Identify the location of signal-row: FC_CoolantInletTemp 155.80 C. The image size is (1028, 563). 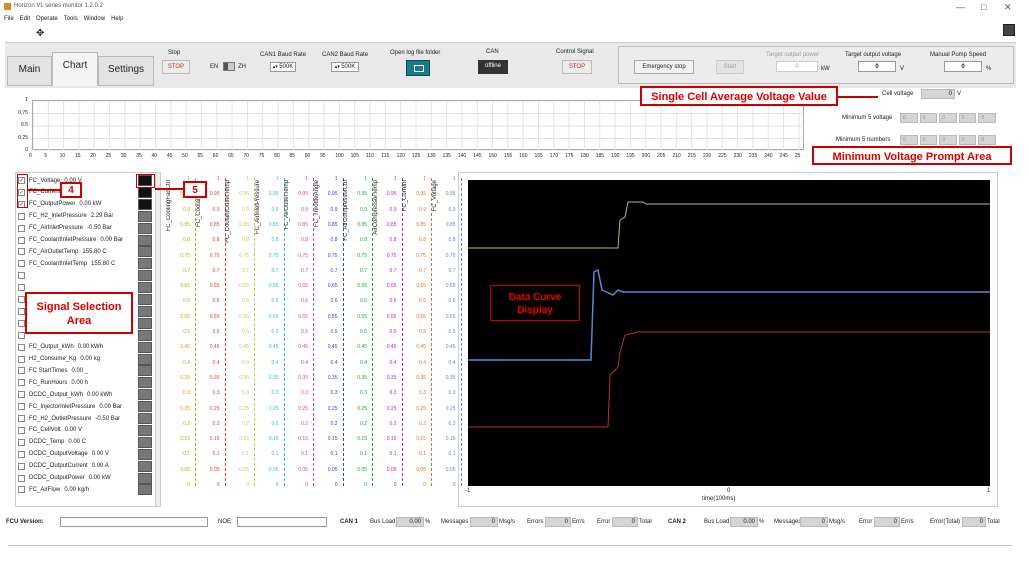
(88, 263).